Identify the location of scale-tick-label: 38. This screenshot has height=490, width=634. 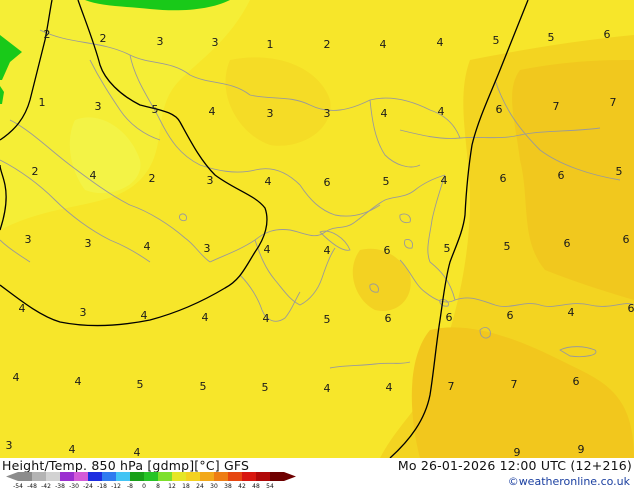
(228, 486).